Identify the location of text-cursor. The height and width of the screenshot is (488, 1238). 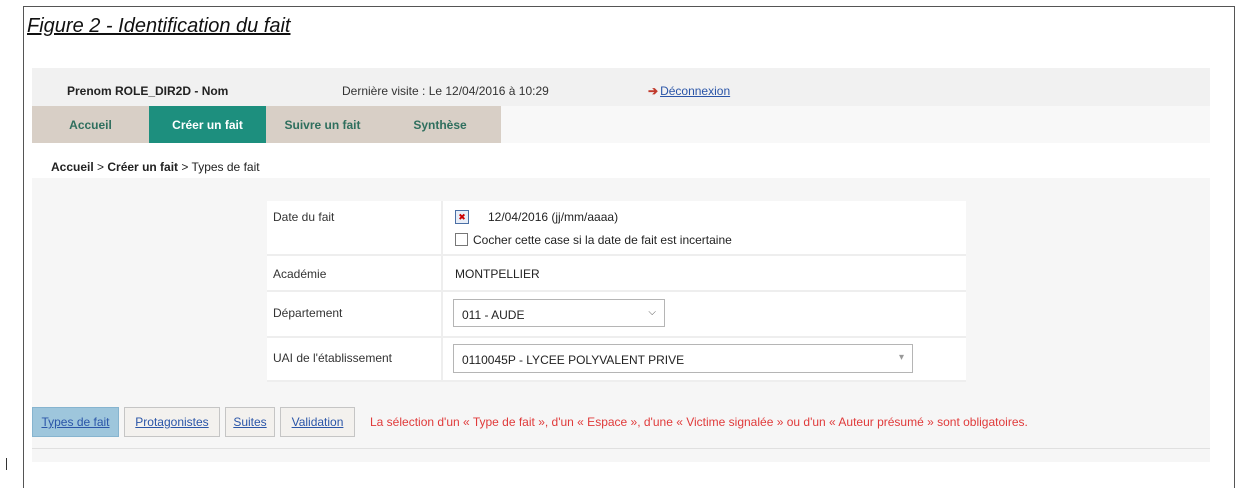
(6, 464).